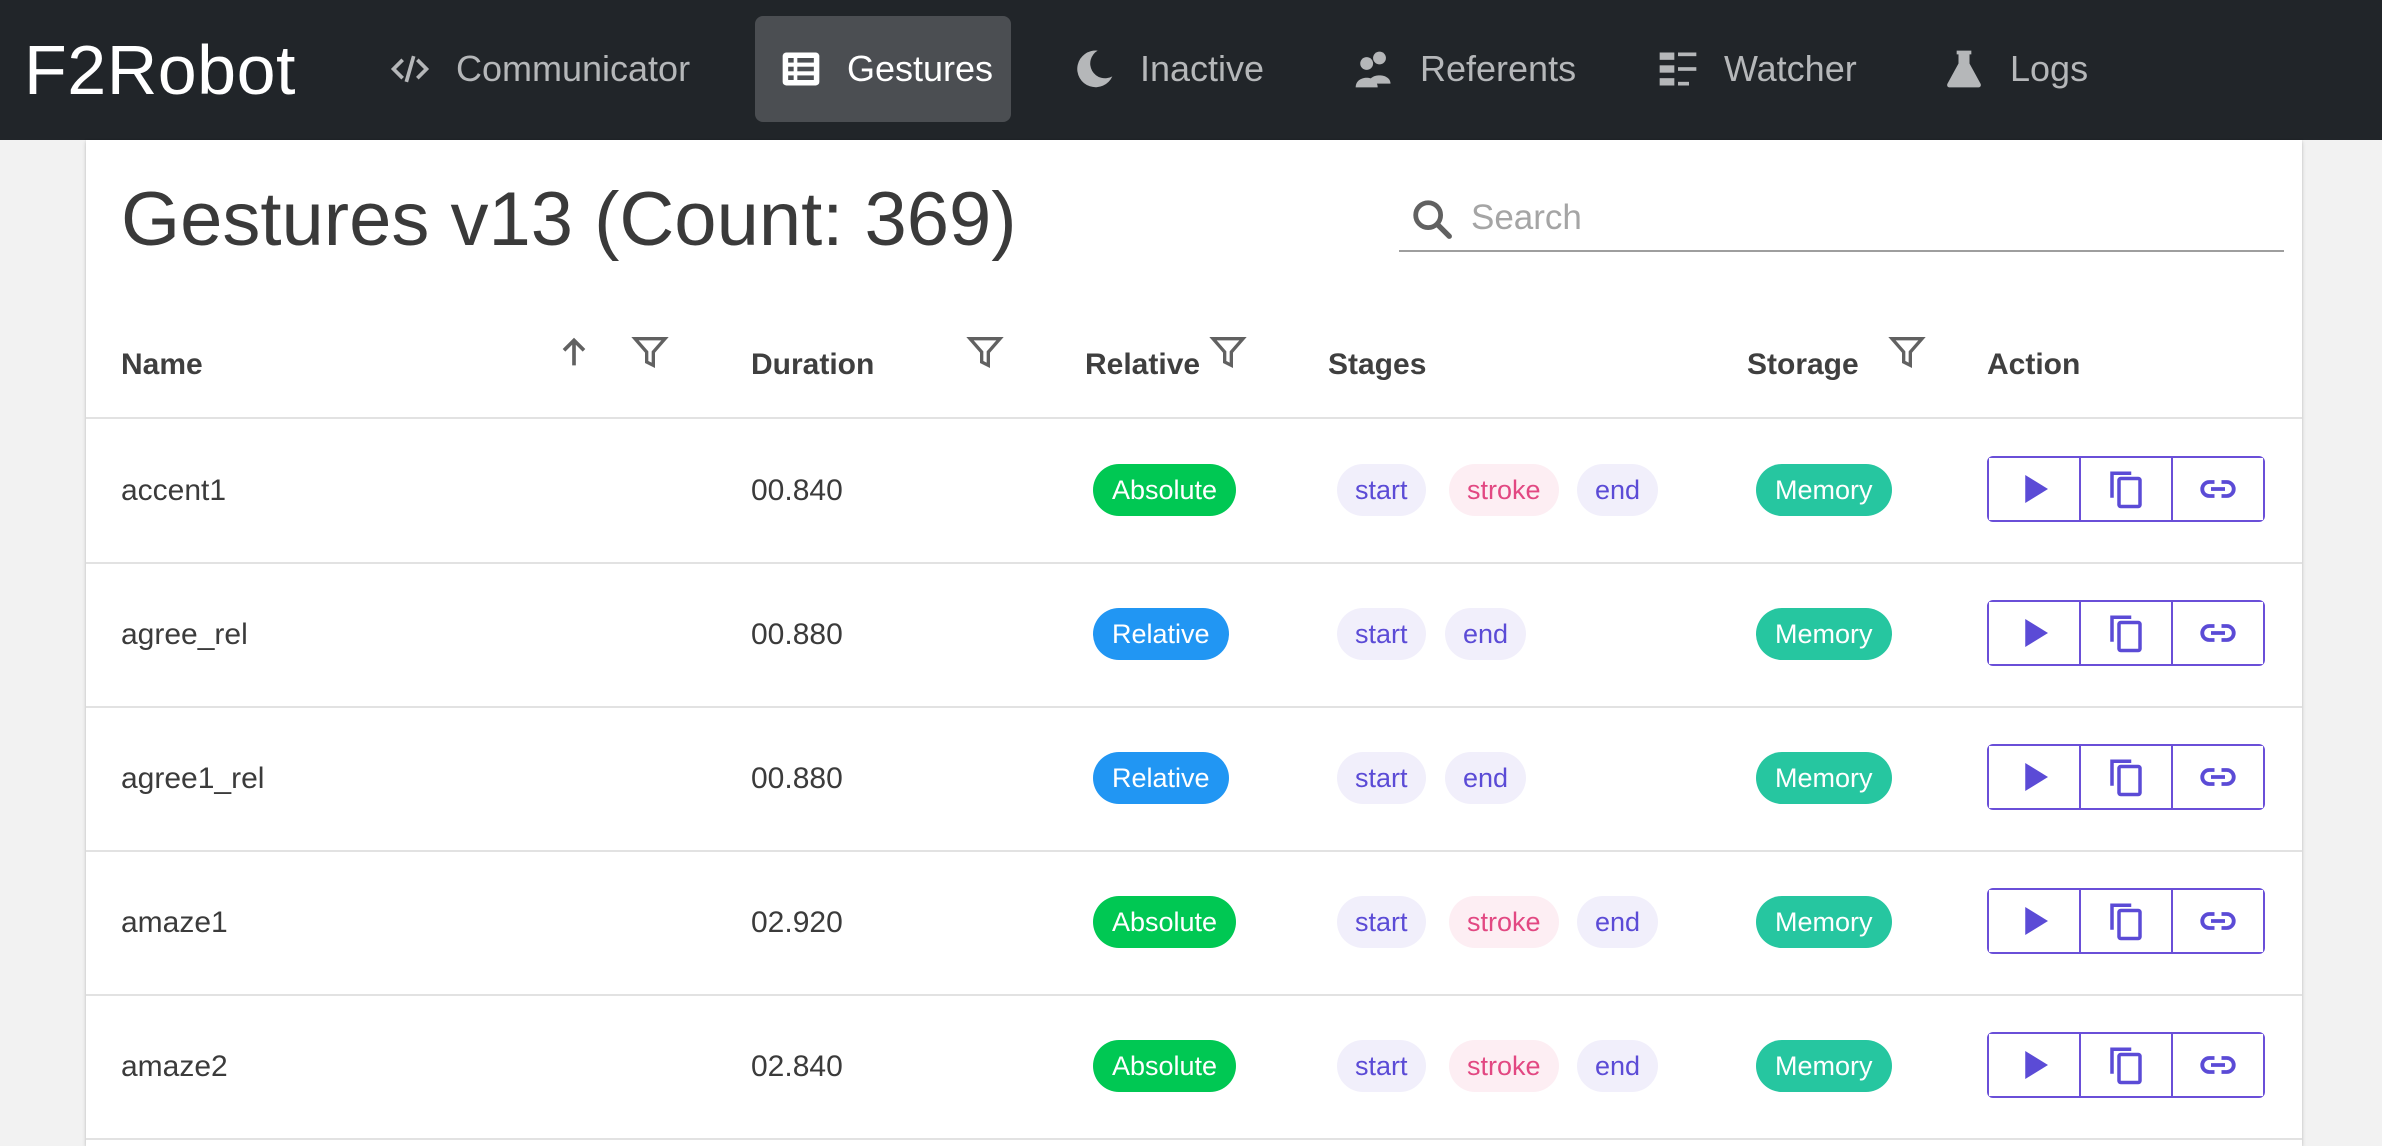 The height and width of the screenshot is (1146, 2382). Describe the element at coordinates (1790, 68) in the screenshot. I see `nav-label: Watcher` at that location.